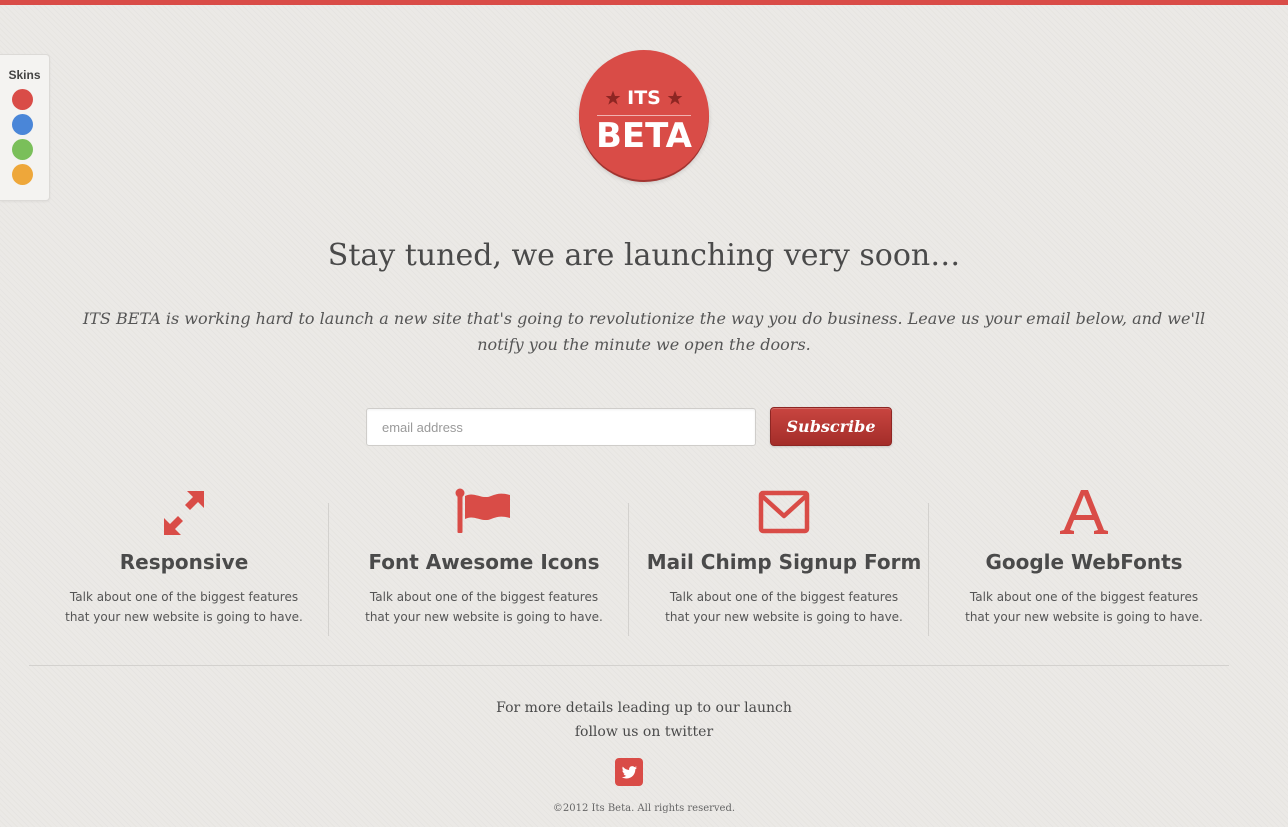 This screenshot has width=1288, height=827. Describe the element at coordinates (22, 99) in the screenshot. I see `skin-red-button` at that location.